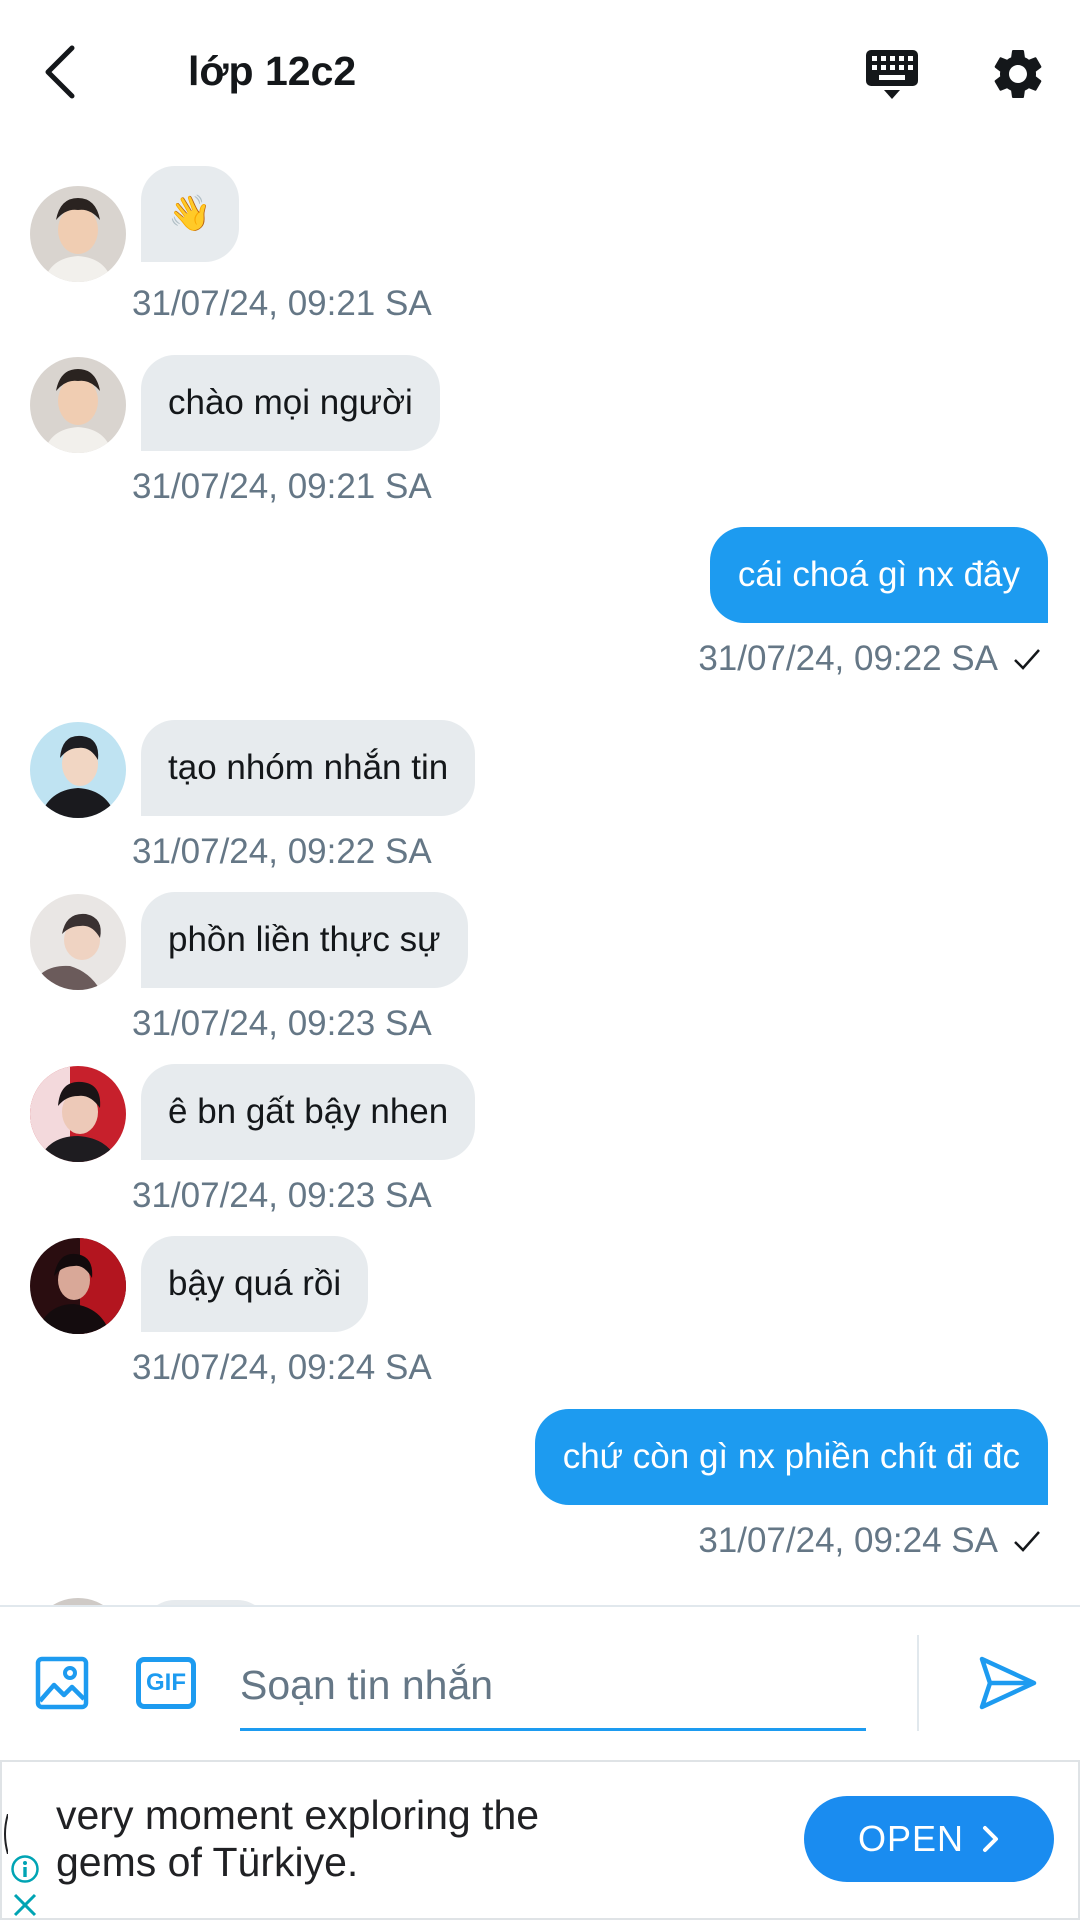  I want to click on ad-edge-mark, so click(6, 1834).